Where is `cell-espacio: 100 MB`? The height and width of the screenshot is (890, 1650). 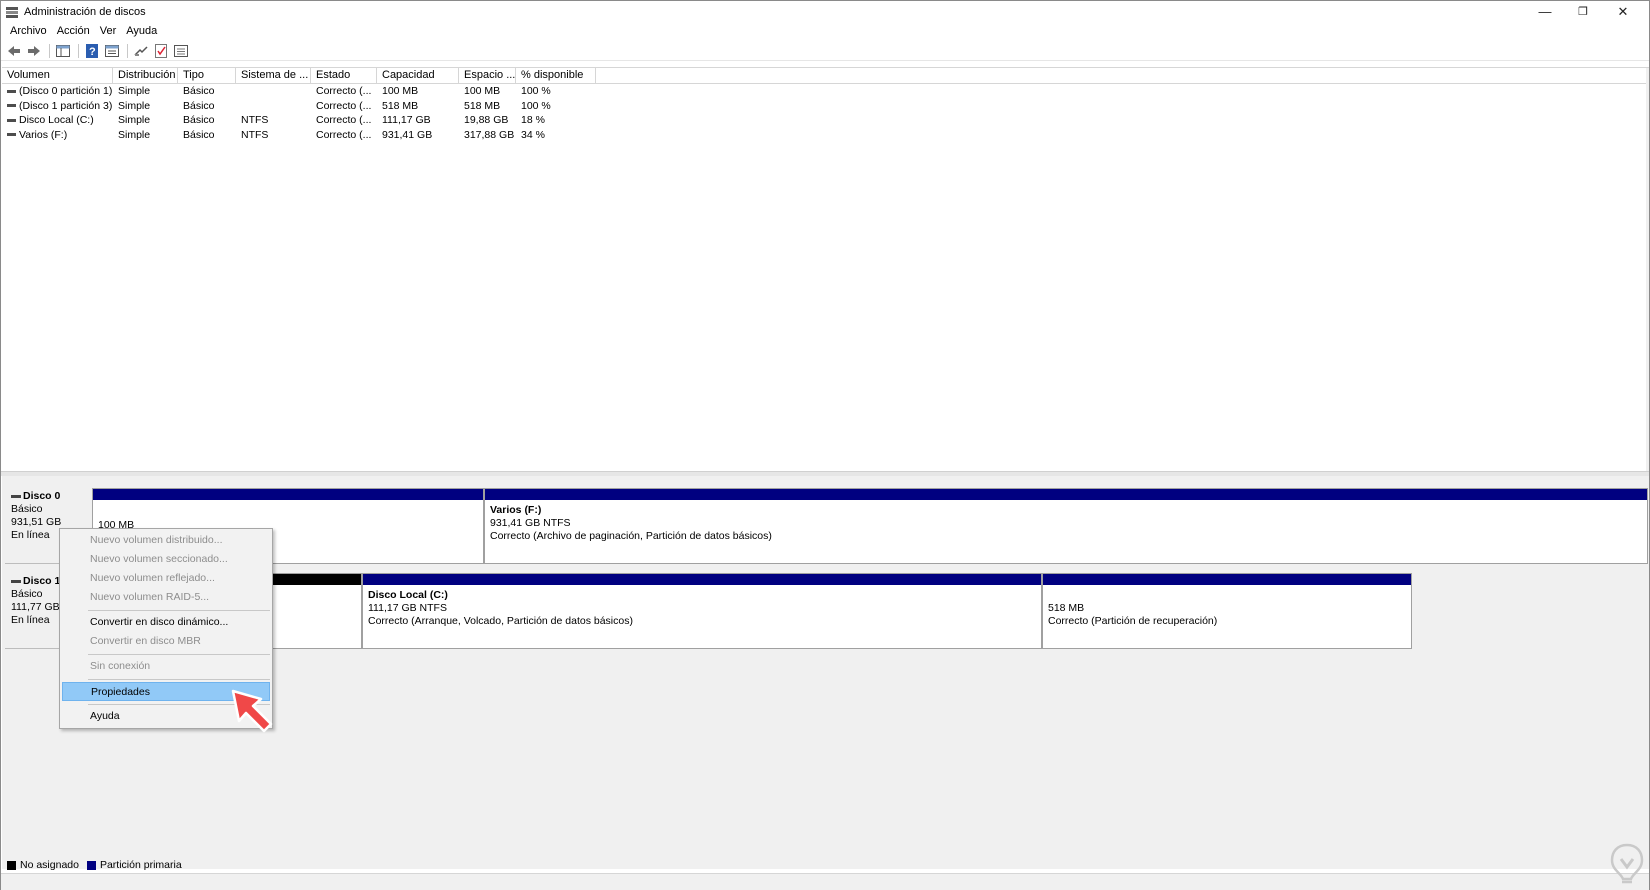
cell-espacio: 100 MB is located at coordinates (482, 91).